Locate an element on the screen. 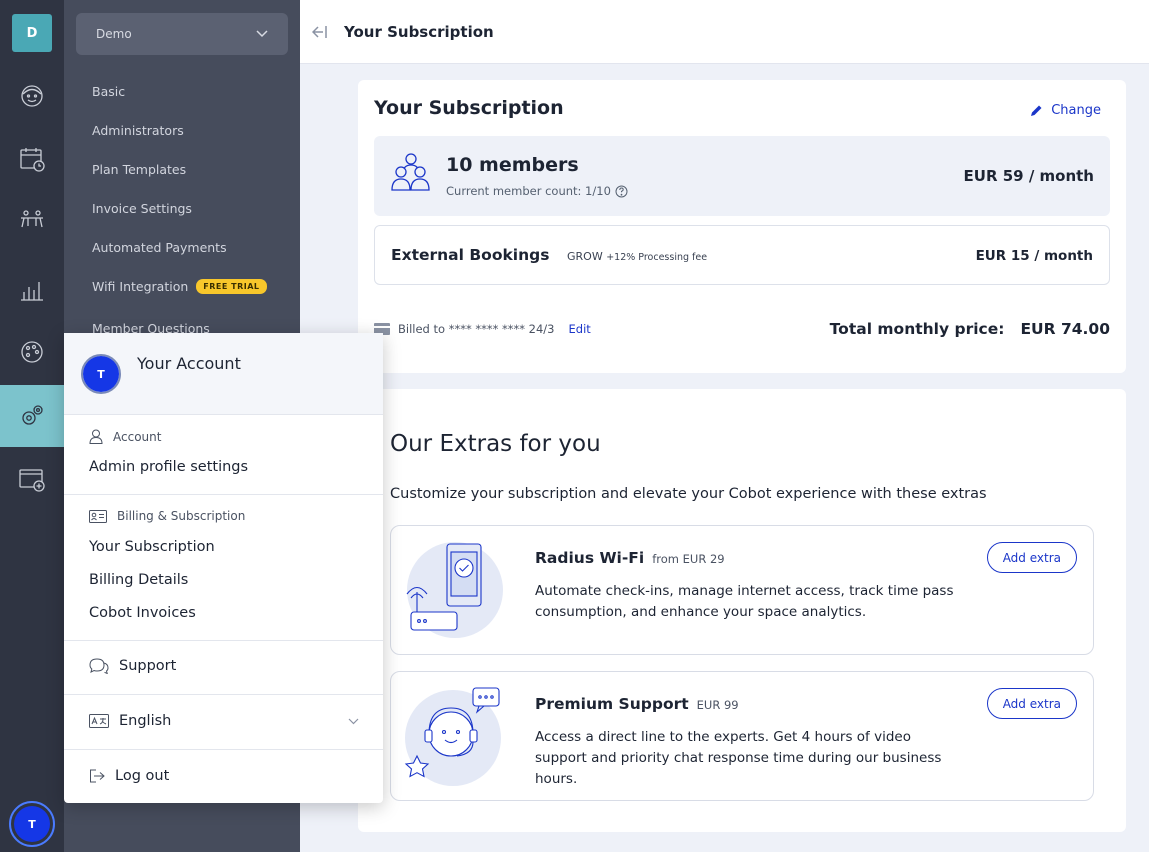 The width and height of the screenshot is (1149, 852). member-count-text: Current member count: 1/10 is located at coordinates (528, 191).